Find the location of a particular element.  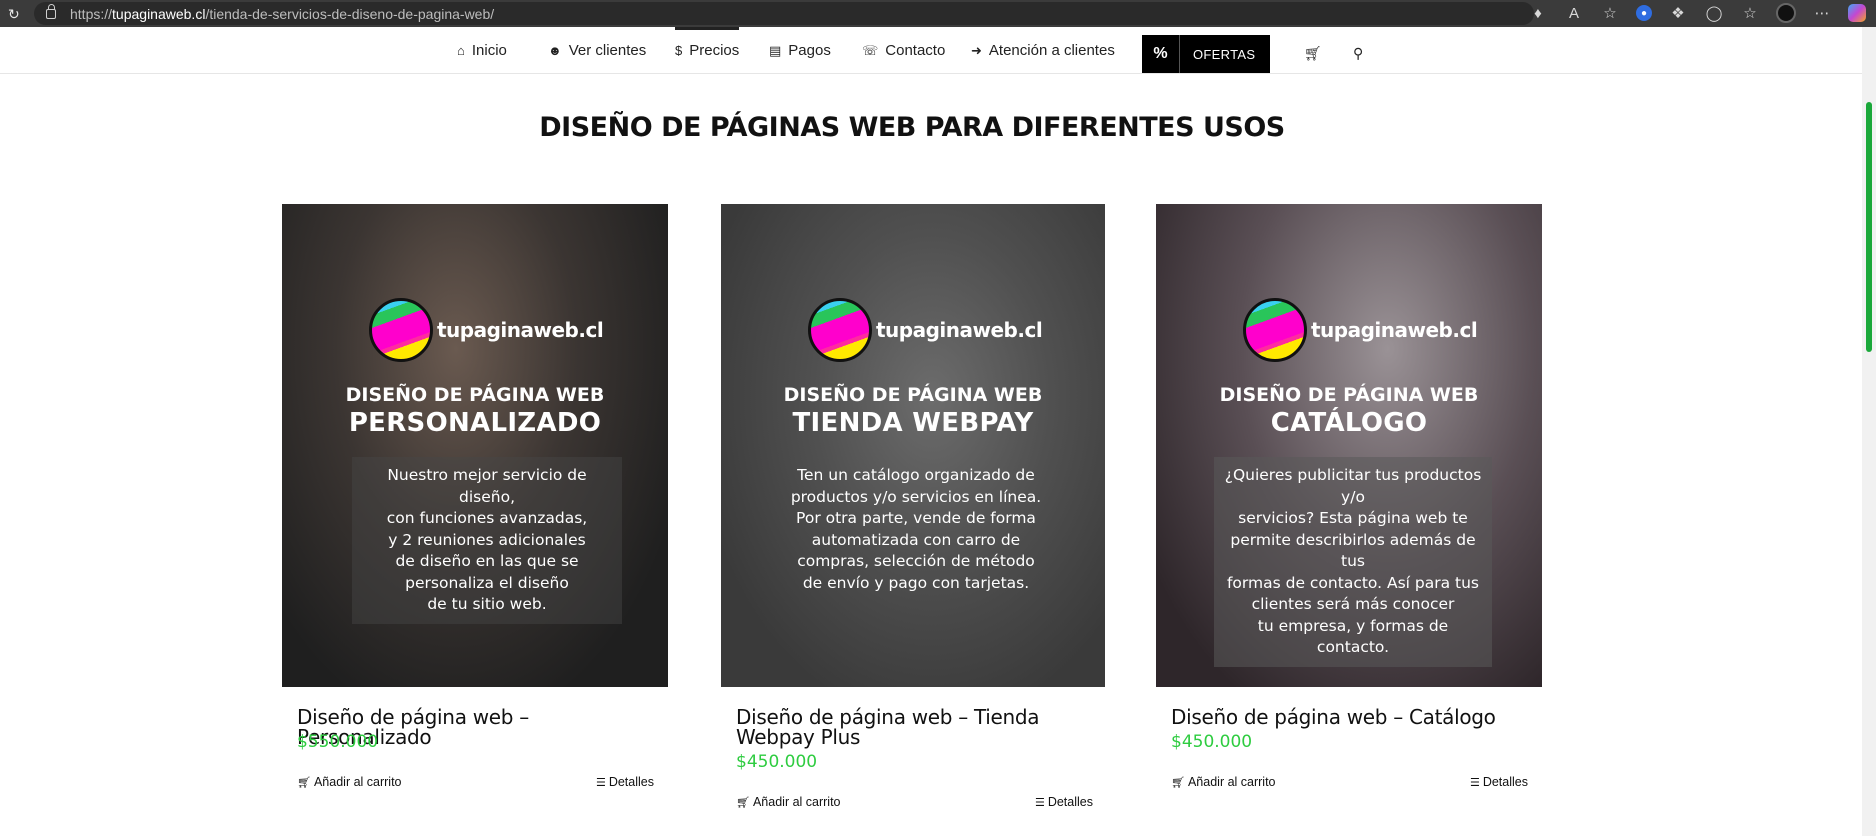

nav-item-precios: $ Precios is located at coordinates (707, 50).